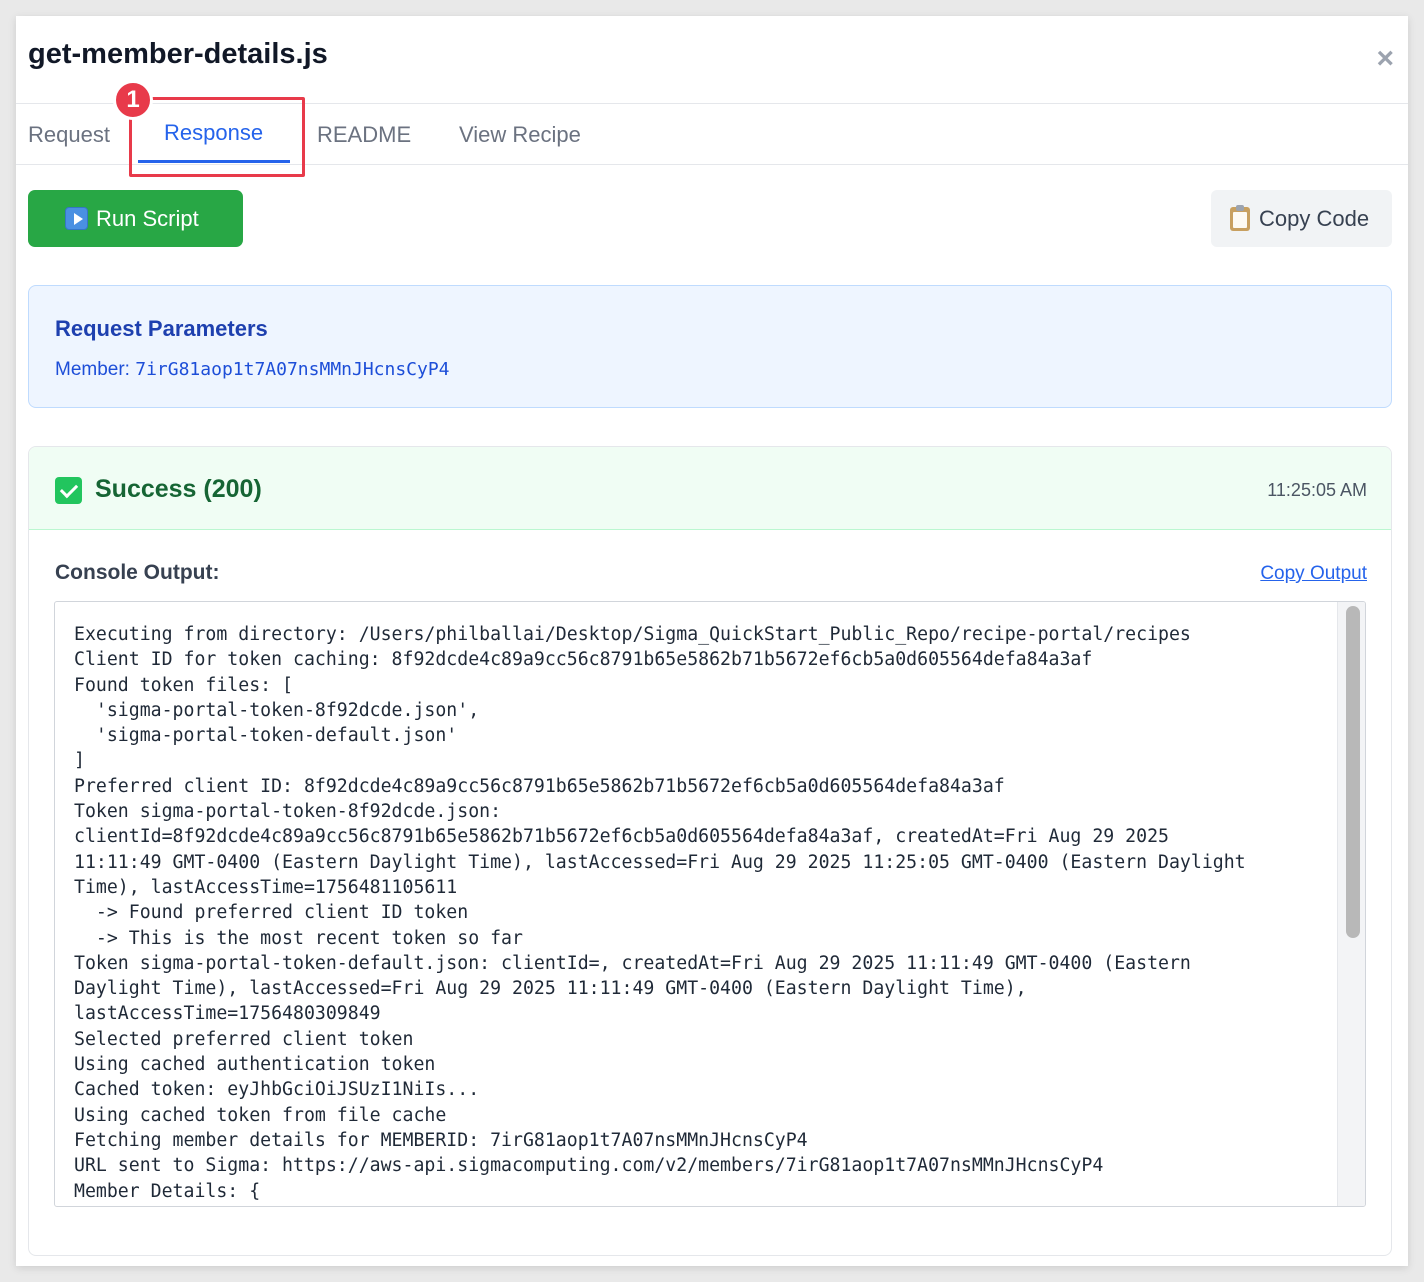  What do you see at coordinates (69, 134) in the screenshot?
I see `tab-request: Request` at bounding box center [69, 134].